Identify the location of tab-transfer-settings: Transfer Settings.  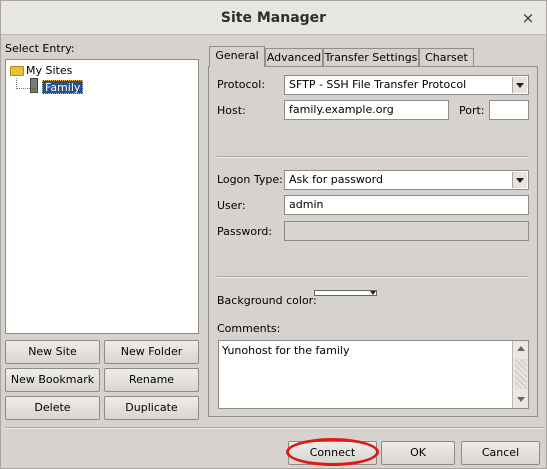
(371, 57).